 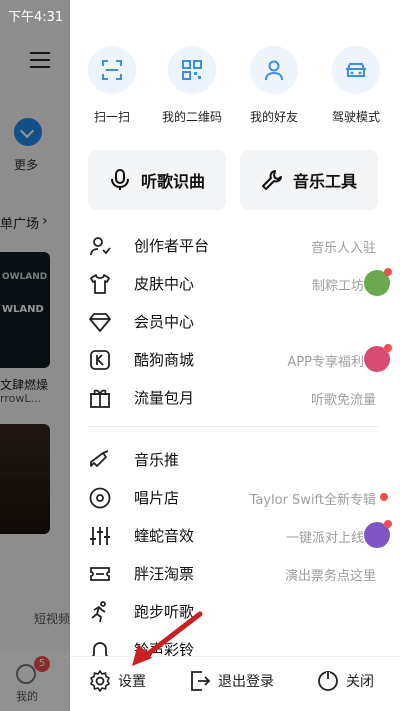 What do you see at coordinates (120, 180) in the screenshot?
I see `microphone-icon` at bounding box center [120, 180].